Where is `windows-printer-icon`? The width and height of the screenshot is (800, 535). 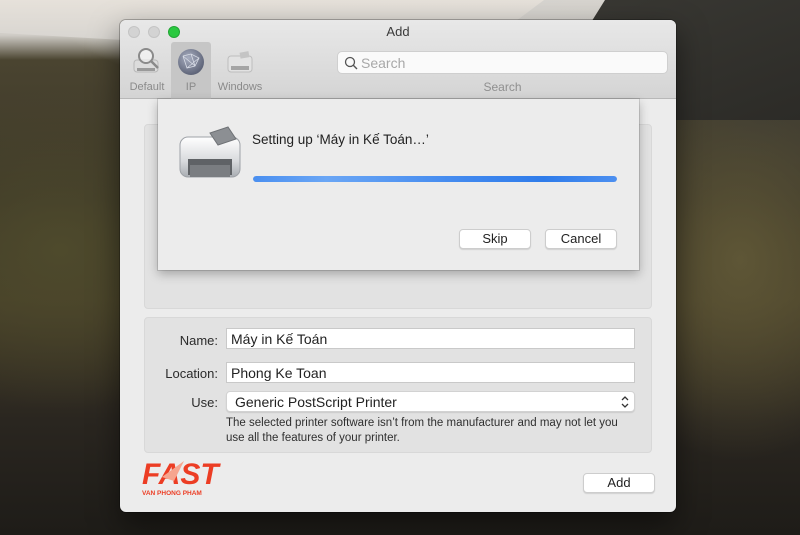
windows-printer-icon is located at coordinates (240, 62).